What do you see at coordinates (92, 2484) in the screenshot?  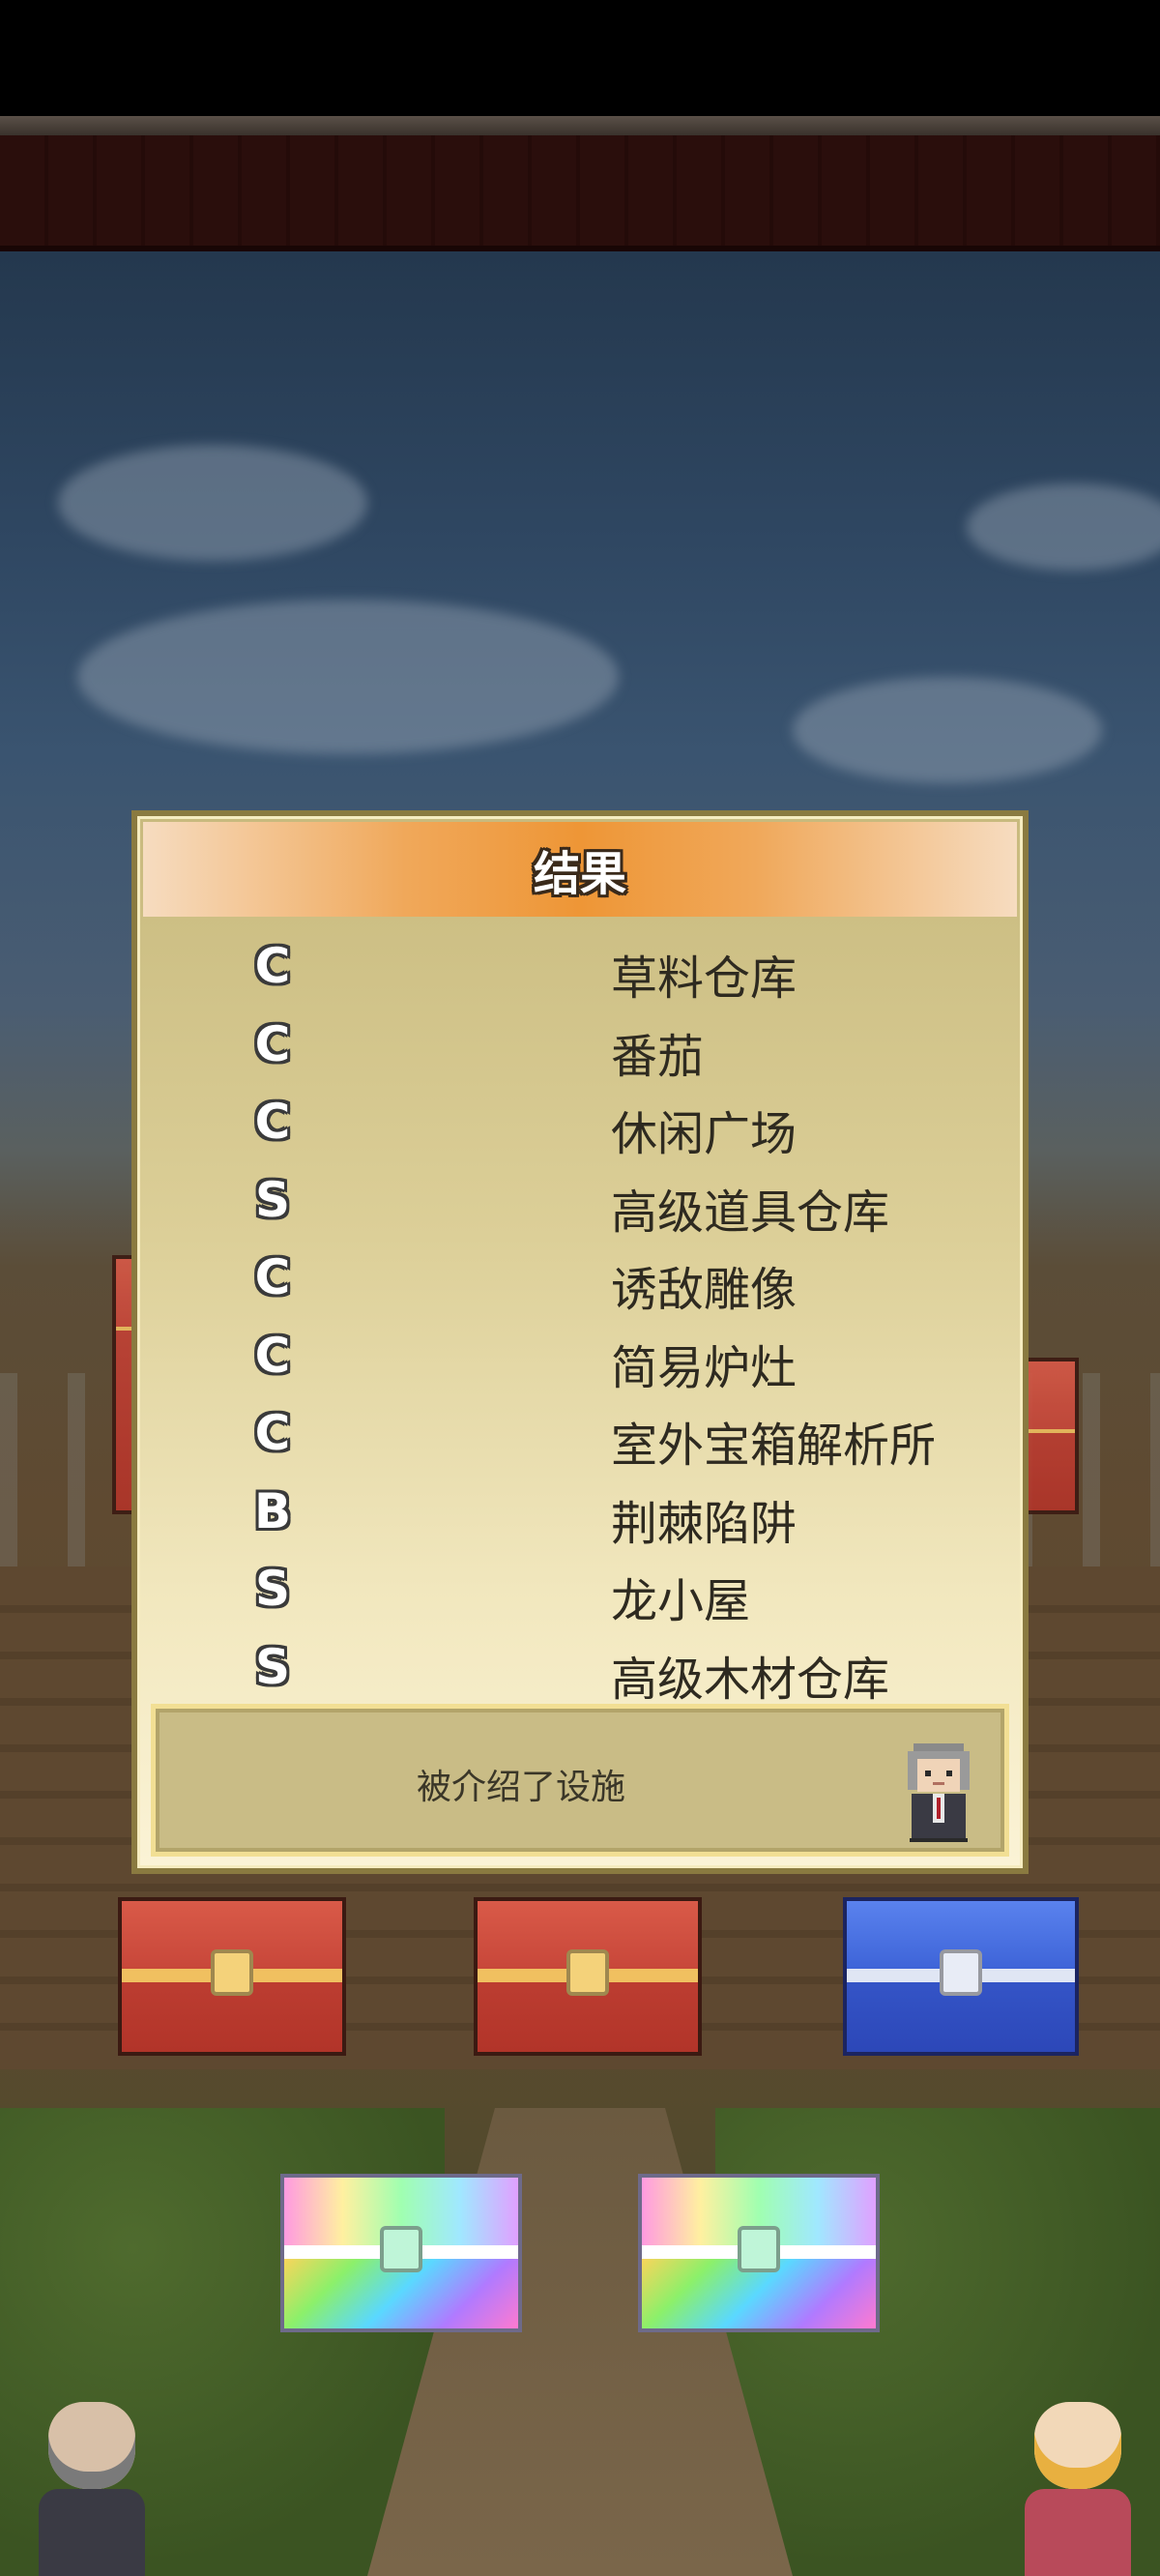 I see `old-man-character` at bounding box center [92, 2484].